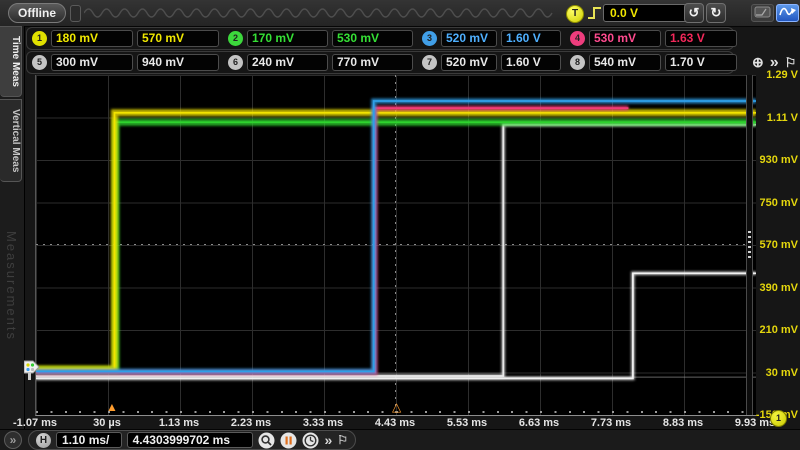 This screenshot has height=450, width=800. What do you see at coordinates (396, 407) in the screenshot?
I see `time-reference-marker-icon: △` at bounding box center [396, 407].